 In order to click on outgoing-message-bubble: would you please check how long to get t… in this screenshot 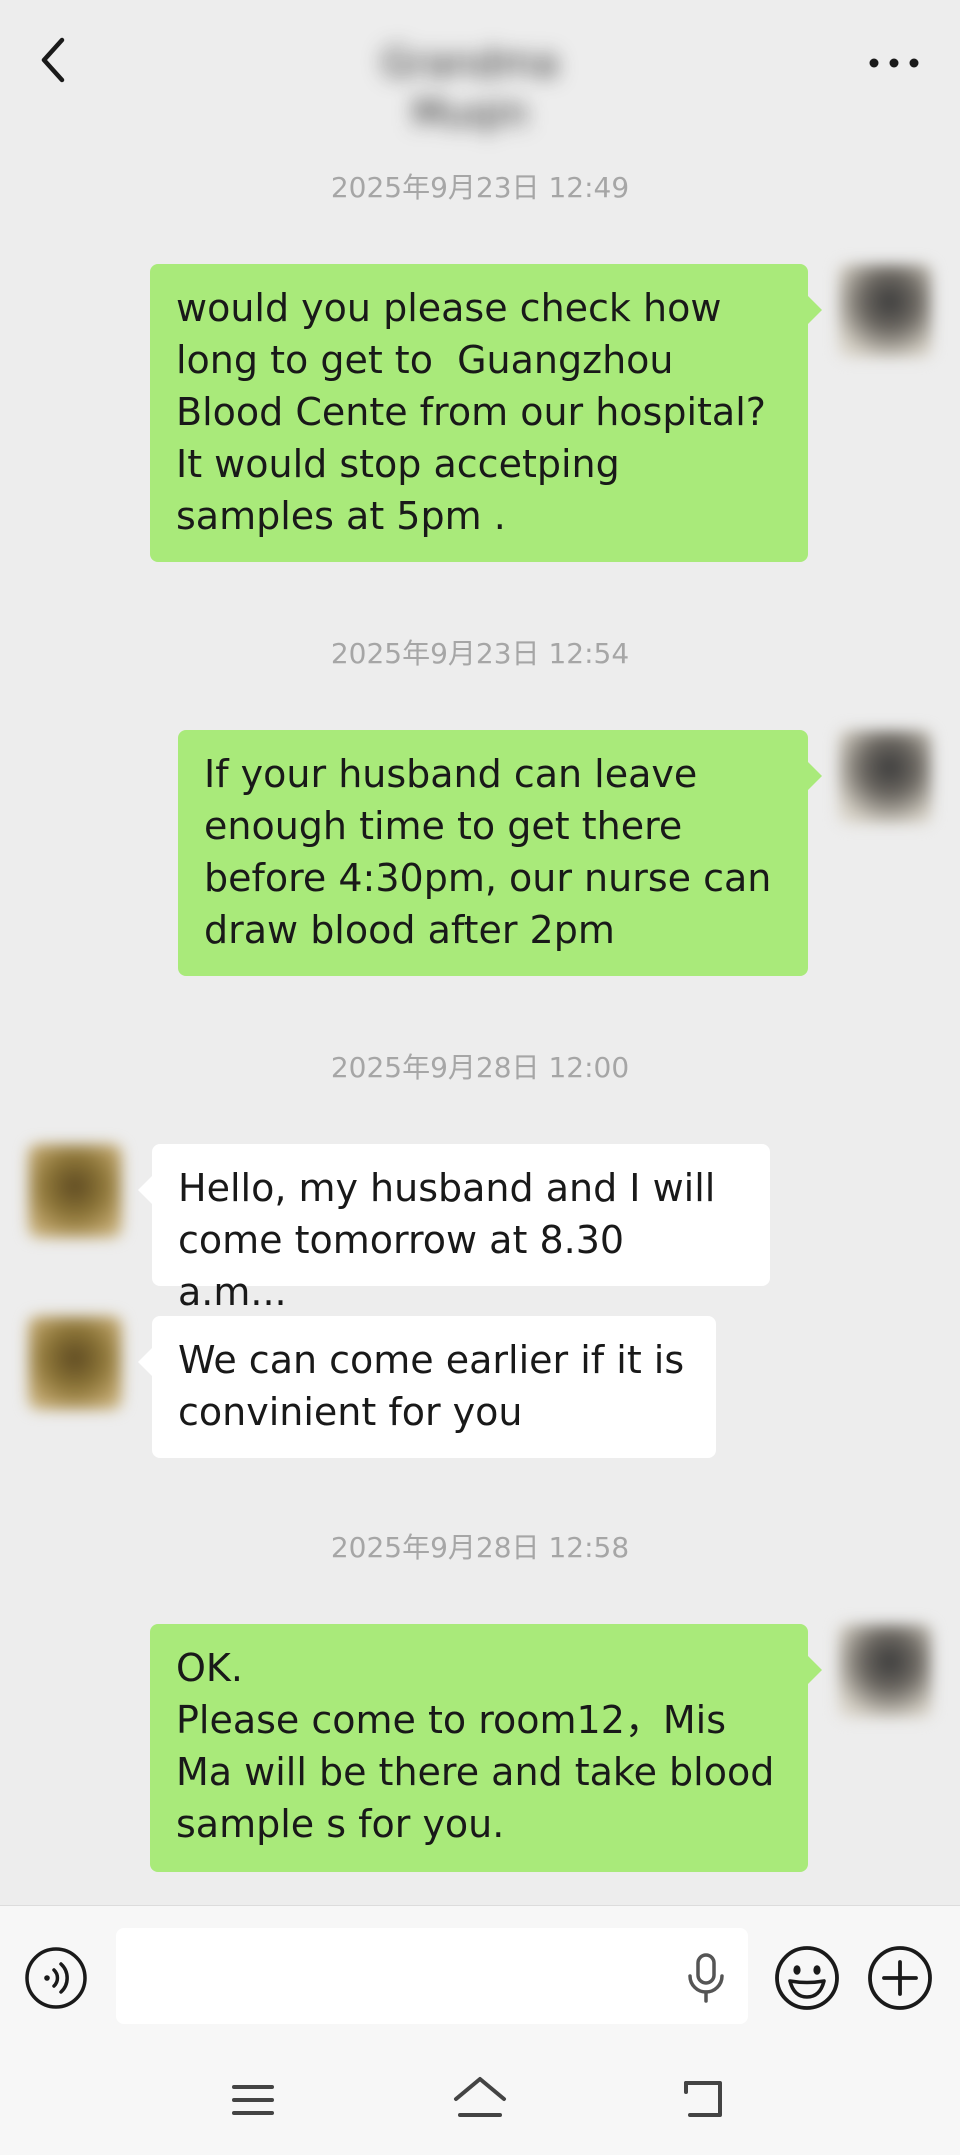, I will do `click(486, 413)`.